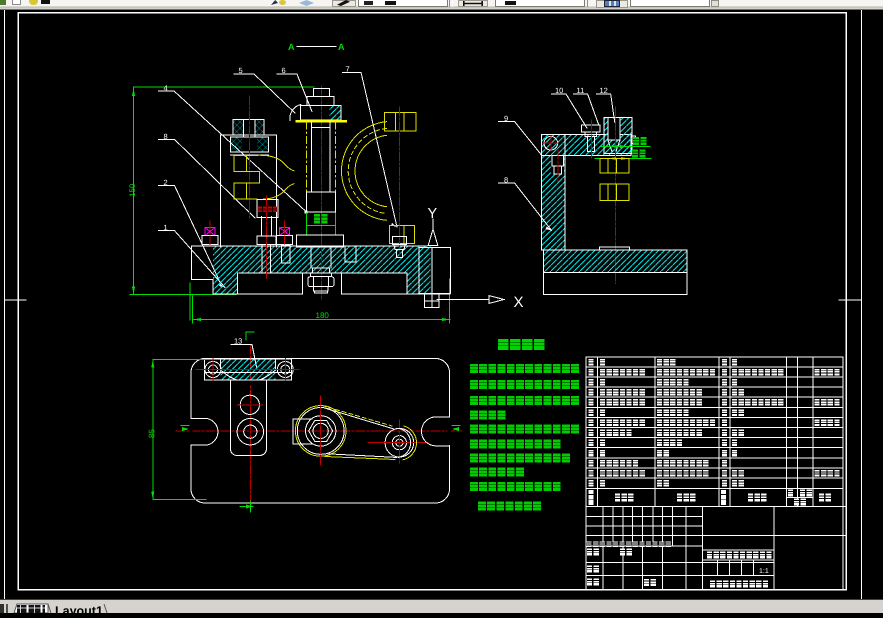 This screenshot has width=883, height=618. Describe the element at coordinates (519, 302) in the screenshot. I see `svg-text: X` at that location.